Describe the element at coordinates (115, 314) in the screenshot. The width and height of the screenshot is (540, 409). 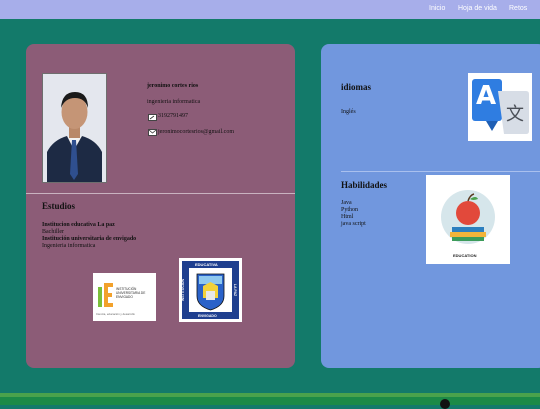
I see `university-logo-tagline: Ciencia, educación y desarrollo` at that location.